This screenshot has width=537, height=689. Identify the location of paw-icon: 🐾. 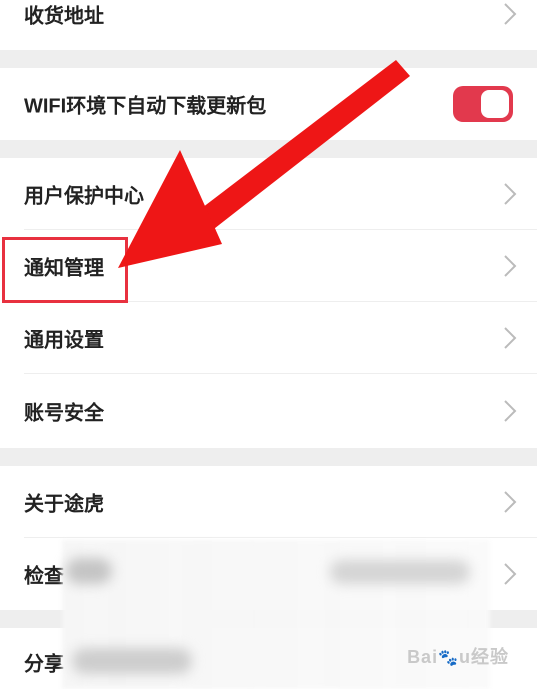
(448, 658).